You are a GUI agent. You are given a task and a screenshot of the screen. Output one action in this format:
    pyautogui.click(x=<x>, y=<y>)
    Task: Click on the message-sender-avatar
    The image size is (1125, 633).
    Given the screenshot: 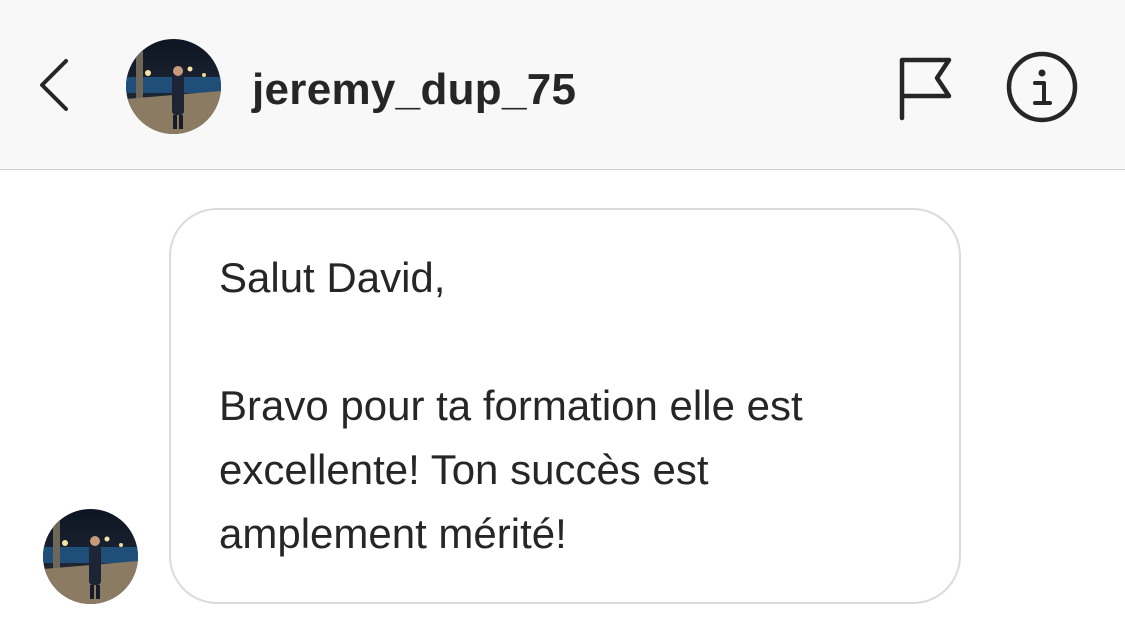 What is the action you would take?
    pyautogui.click(x=90, y=556)
    